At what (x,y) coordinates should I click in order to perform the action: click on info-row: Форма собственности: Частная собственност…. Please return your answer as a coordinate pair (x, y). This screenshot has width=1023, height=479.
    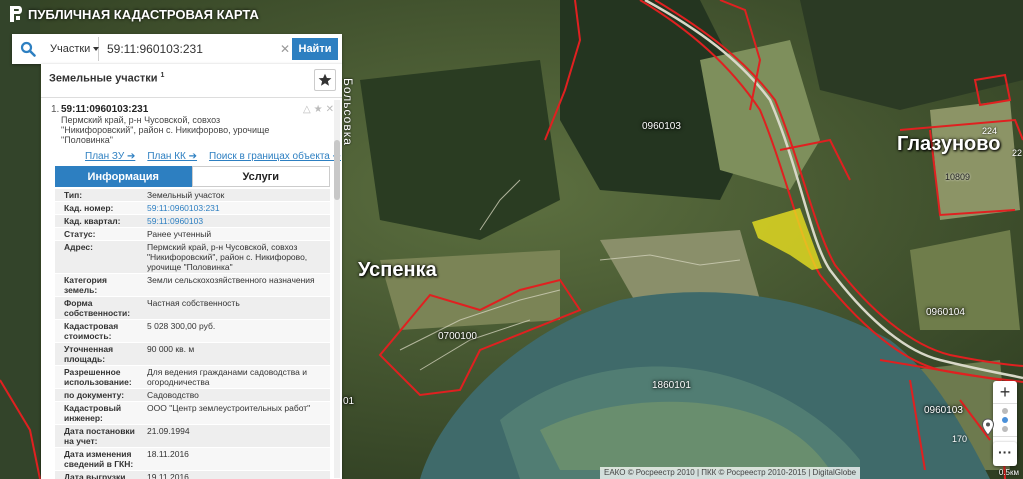
    Looking at the image, I should click on (192, 308).